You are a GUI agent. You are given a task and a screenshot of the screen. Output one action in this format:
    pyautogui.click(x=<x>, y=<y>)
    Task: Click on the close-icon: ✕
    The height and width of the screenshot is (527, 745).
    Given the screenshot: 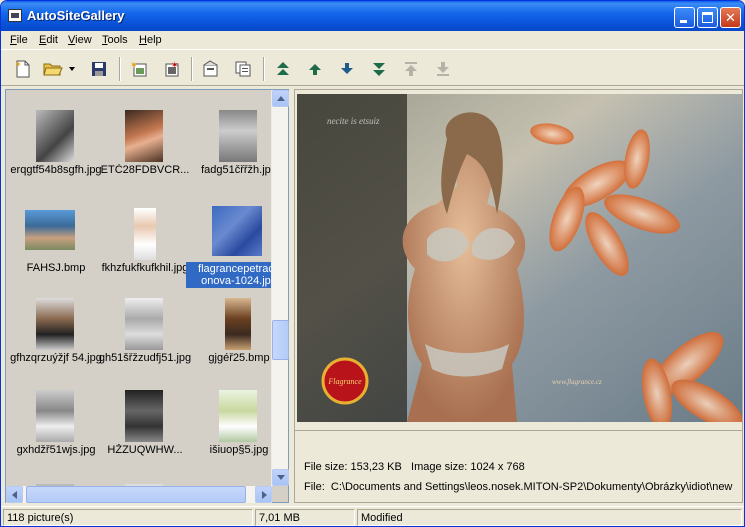 What is the action you would take?
    pyautogui.click(x=730, y=17)
    